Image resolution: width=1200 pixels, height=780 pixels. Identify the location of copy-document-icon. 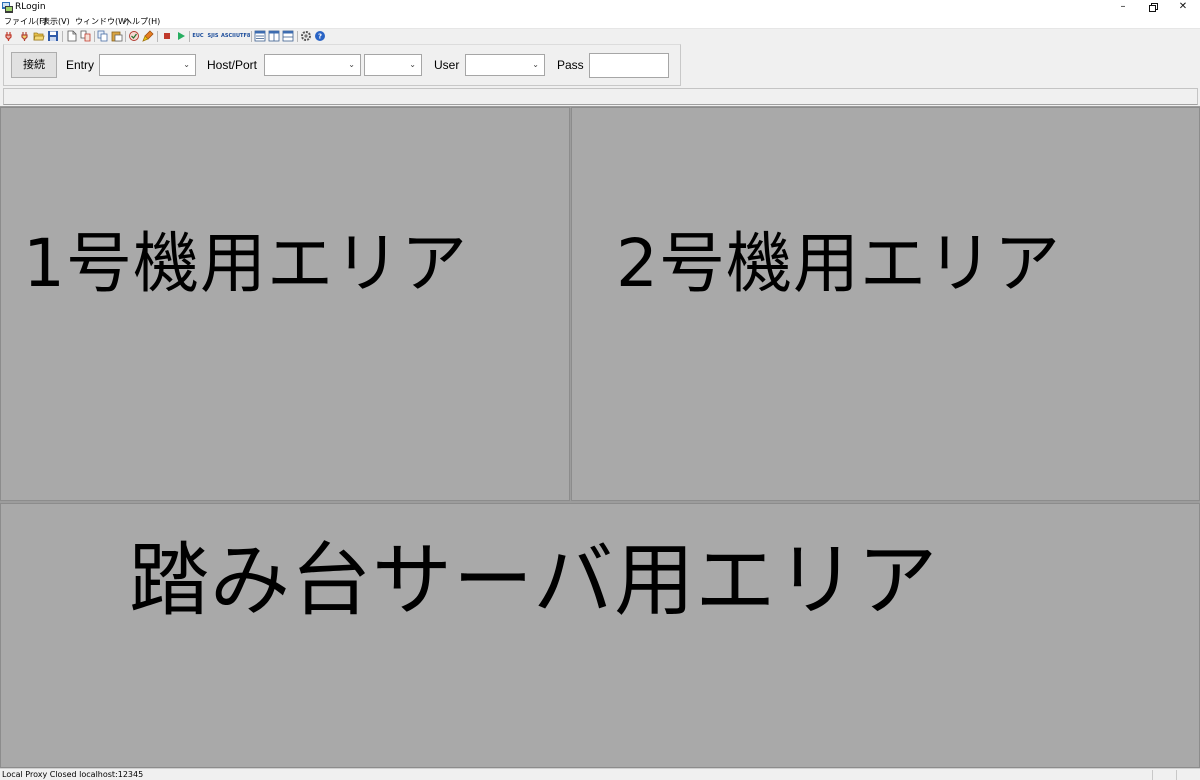
(86, 36).